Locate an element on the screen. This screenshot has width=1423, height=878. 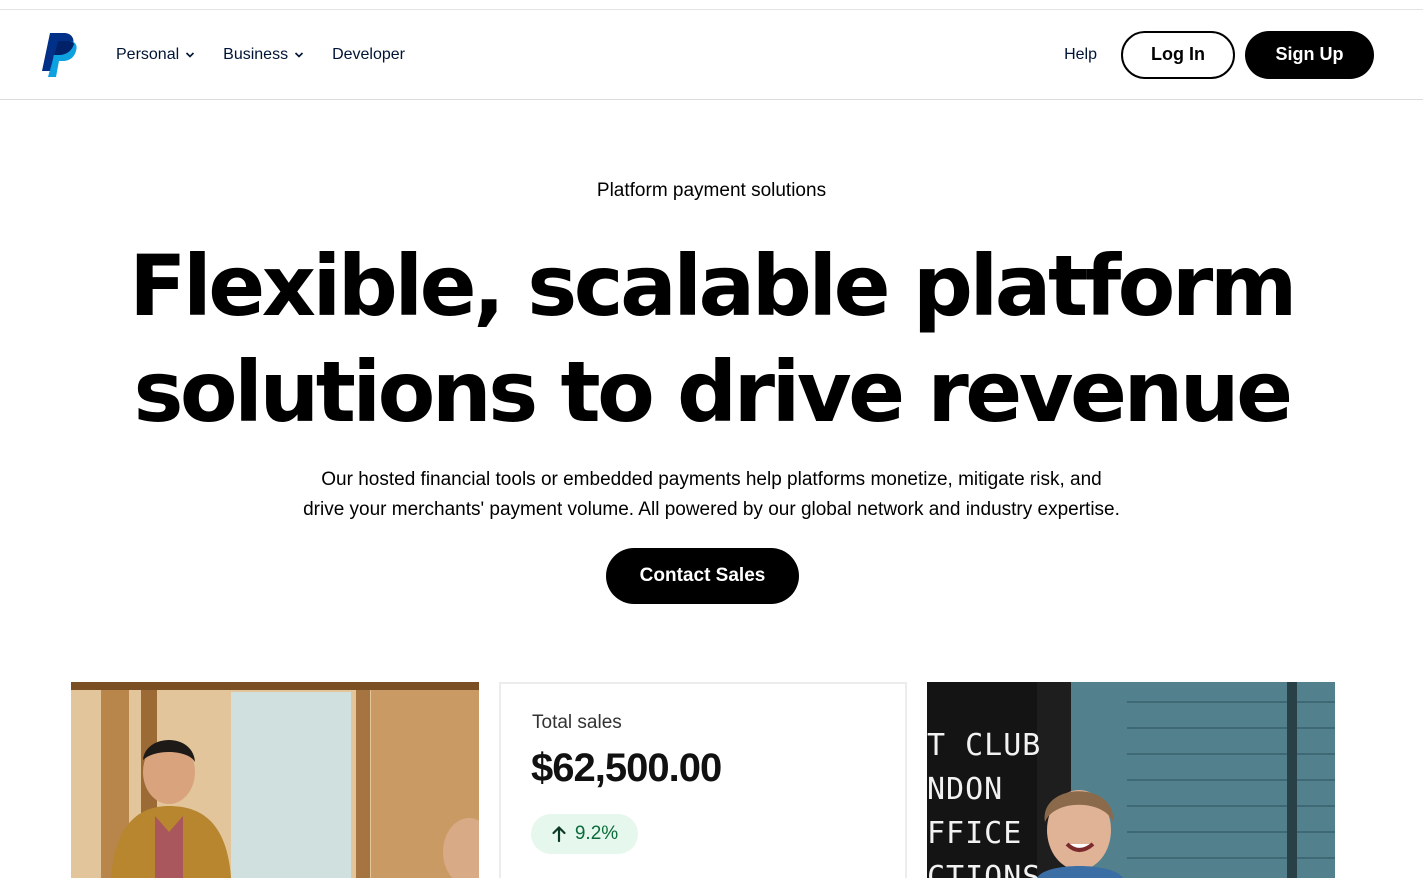
sales-change-value: 9.2% is located at coordinates (596, 833).